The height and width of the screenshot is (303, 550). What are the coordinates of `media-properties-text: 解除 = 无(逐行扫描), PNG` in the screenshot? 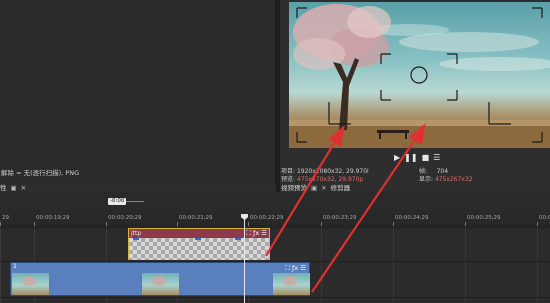 It's located at (40, 173).